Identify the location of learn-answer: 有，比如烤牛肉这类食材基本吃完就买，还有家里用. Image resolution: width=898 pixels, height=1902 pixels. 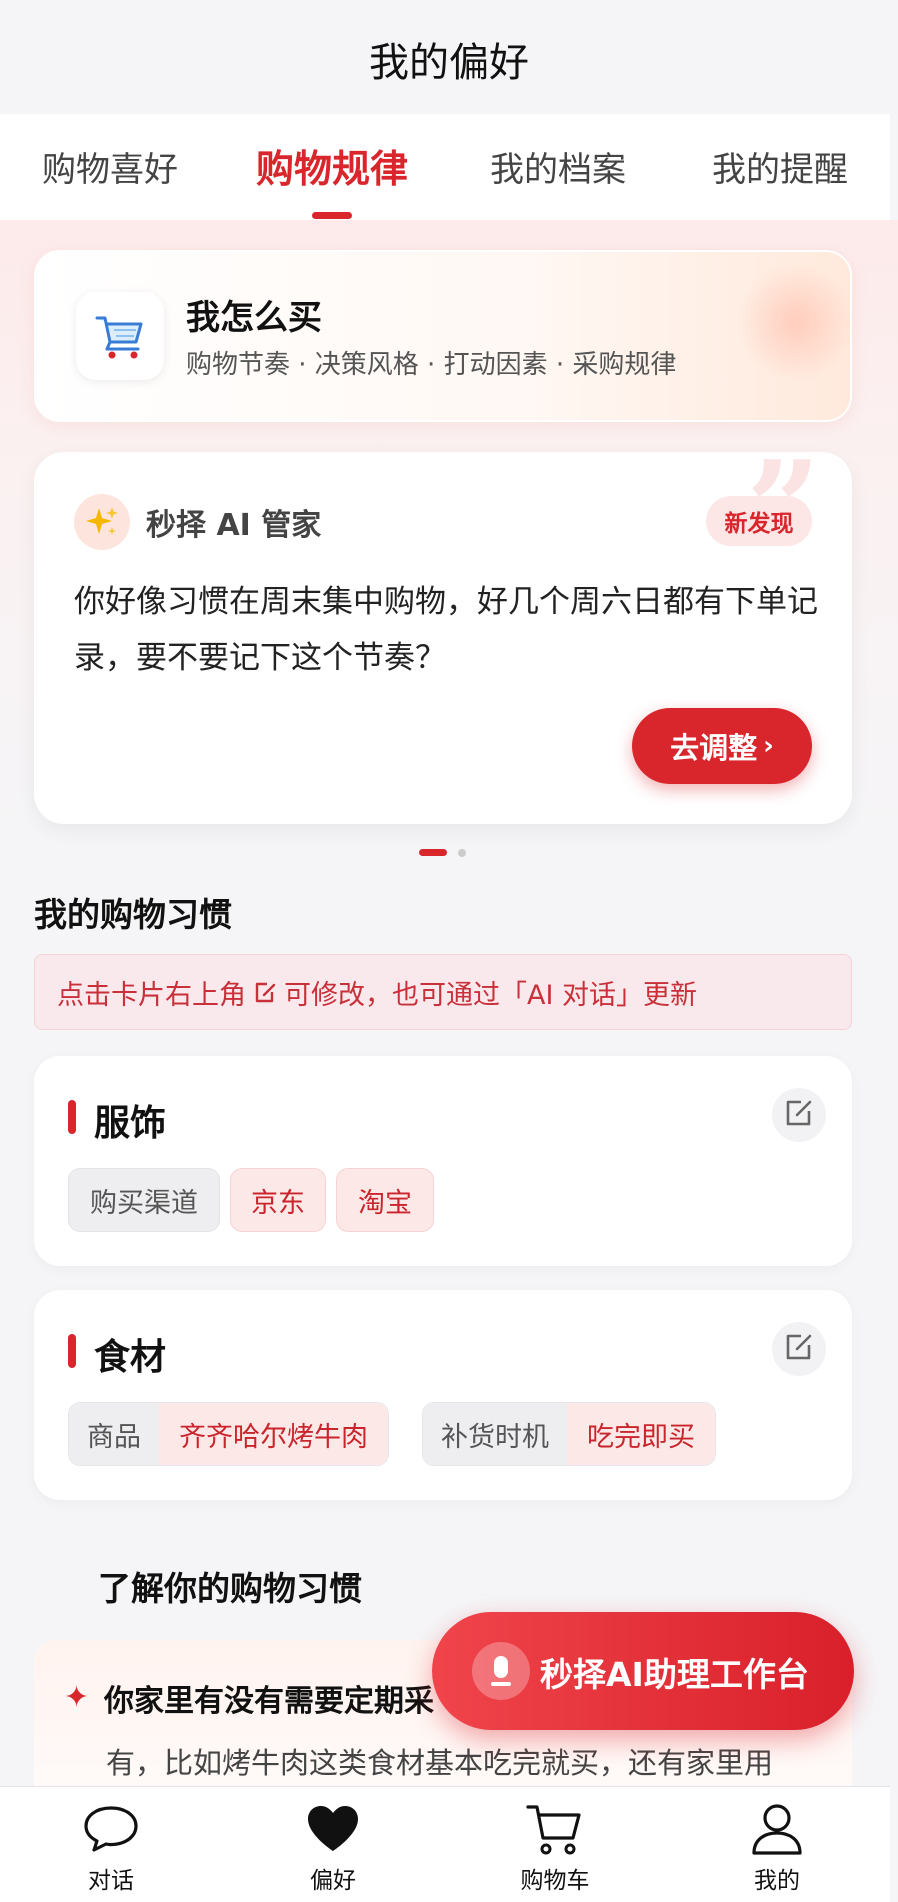
(440, 1763).